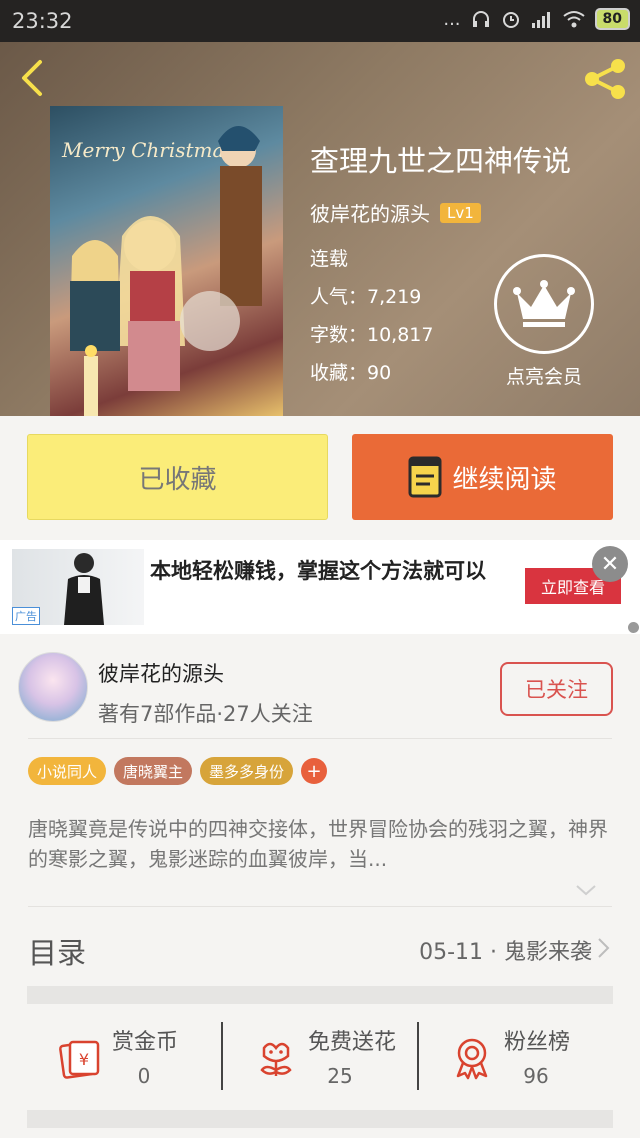 The image size is (640, 1138). I want to click on ad-badge: 广告, so click(26, 616).